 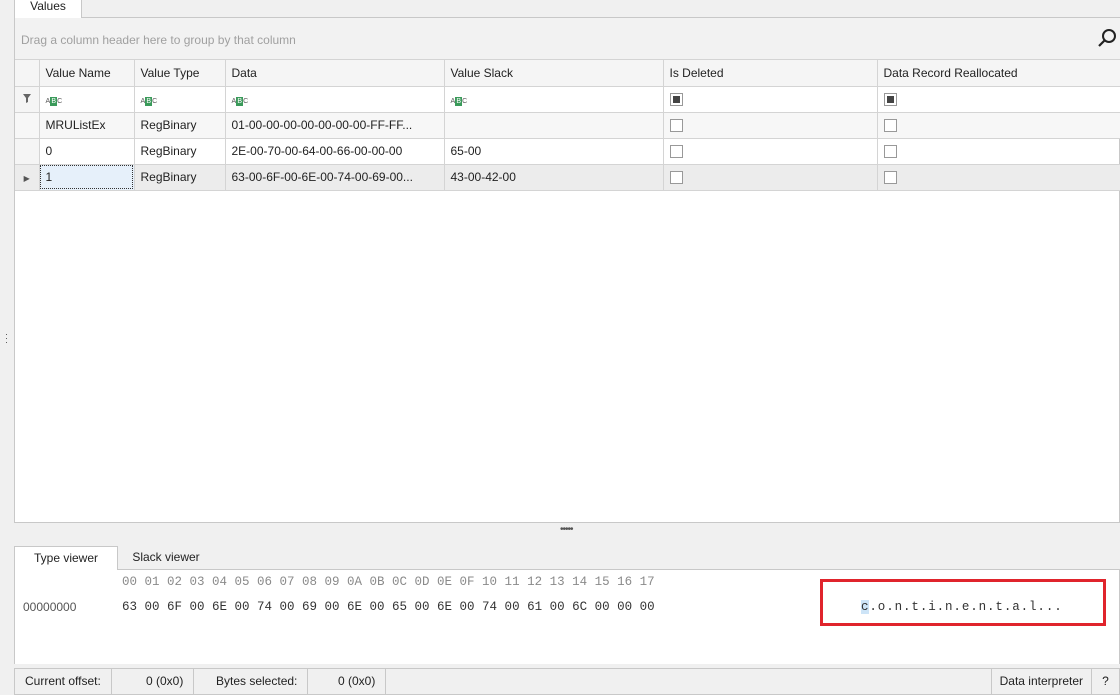 I want to click on current-offset-label: Current offset:, so click(x=63, y=681).